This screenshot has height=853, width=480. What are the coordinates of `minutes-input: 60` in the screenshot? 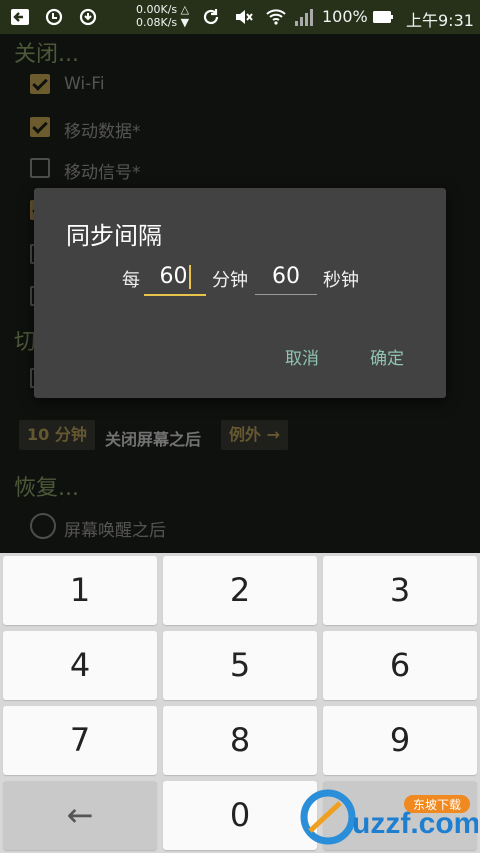 It's located at (175, 278).